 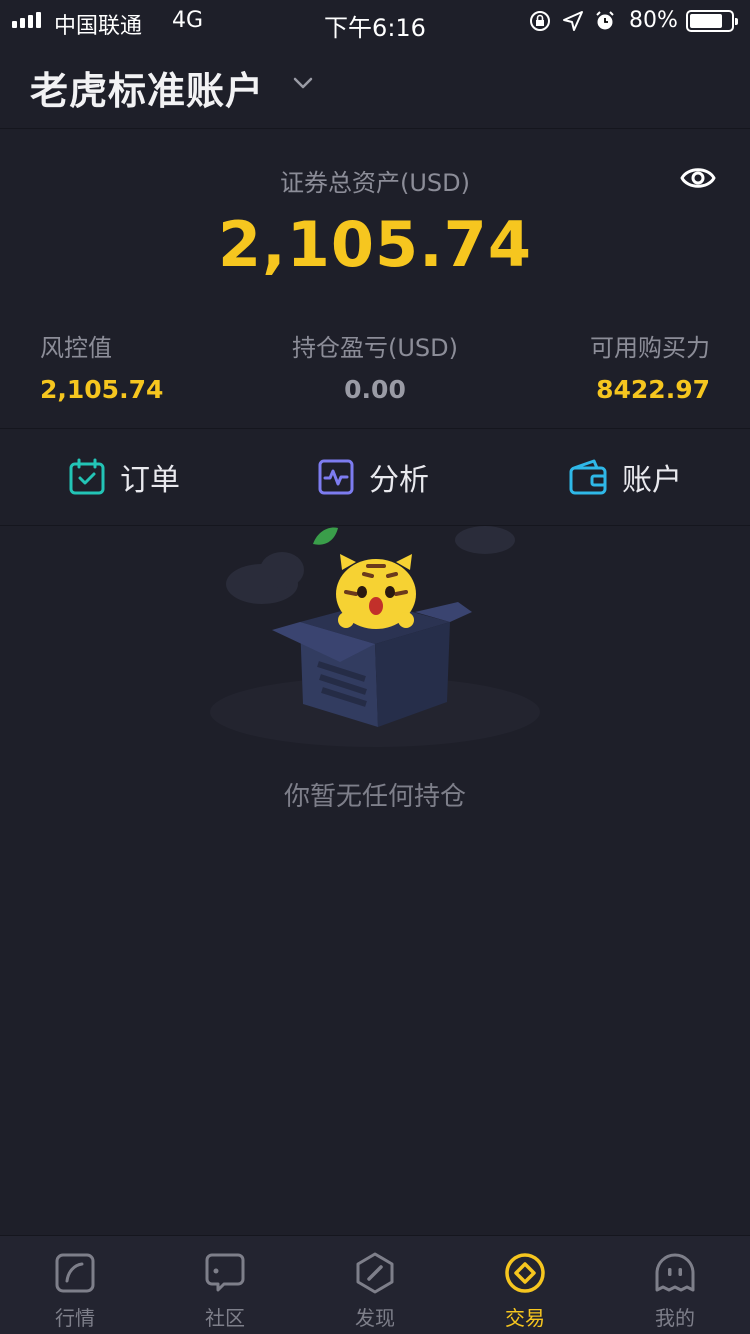 I want to click on account-label: 账户, so click(x=652, y=480).